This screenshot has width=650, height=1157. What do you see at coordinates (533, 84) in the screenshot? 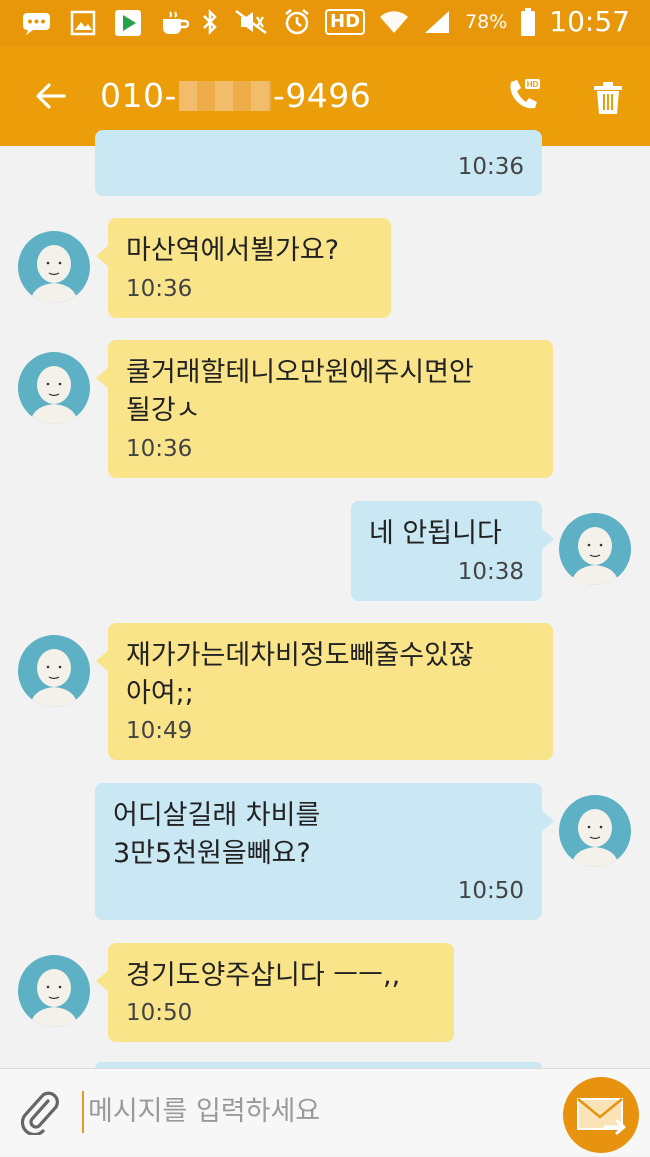
I see `hd-text: HD` at bounding box center [533, 84].